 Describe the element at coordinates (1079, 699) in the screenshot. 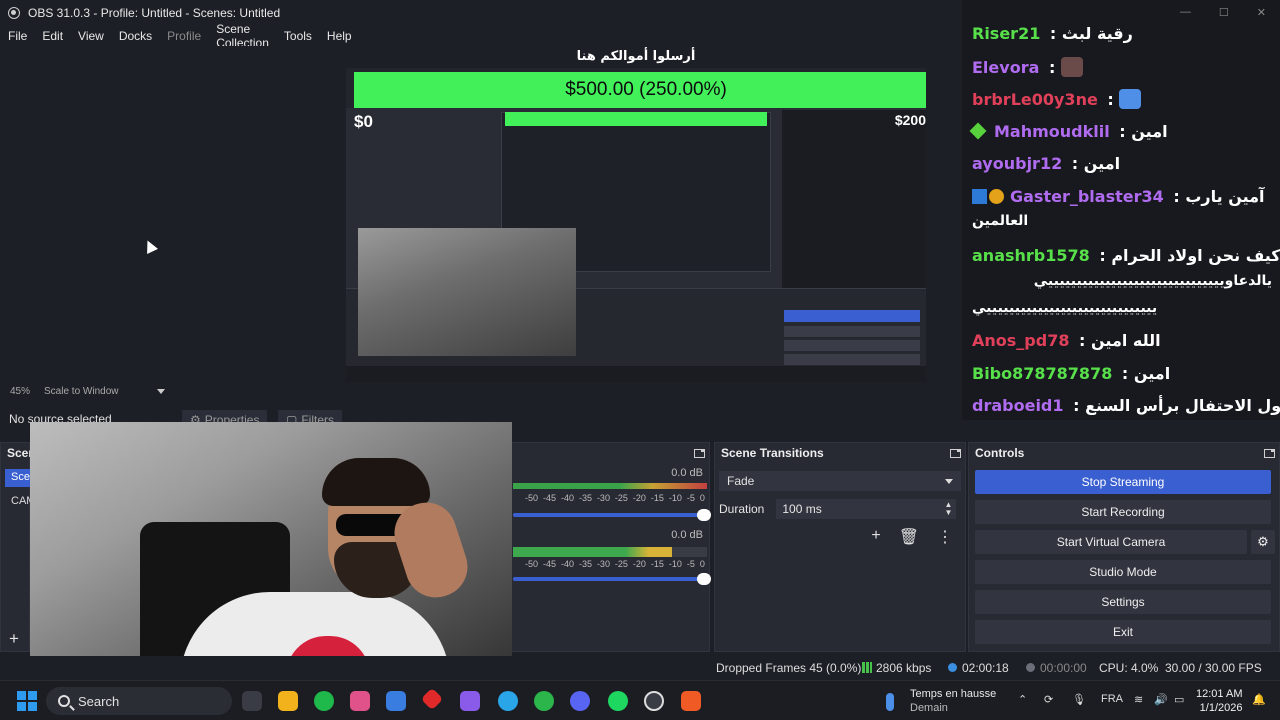

I see `microphone-icon: 🎙` at that location.